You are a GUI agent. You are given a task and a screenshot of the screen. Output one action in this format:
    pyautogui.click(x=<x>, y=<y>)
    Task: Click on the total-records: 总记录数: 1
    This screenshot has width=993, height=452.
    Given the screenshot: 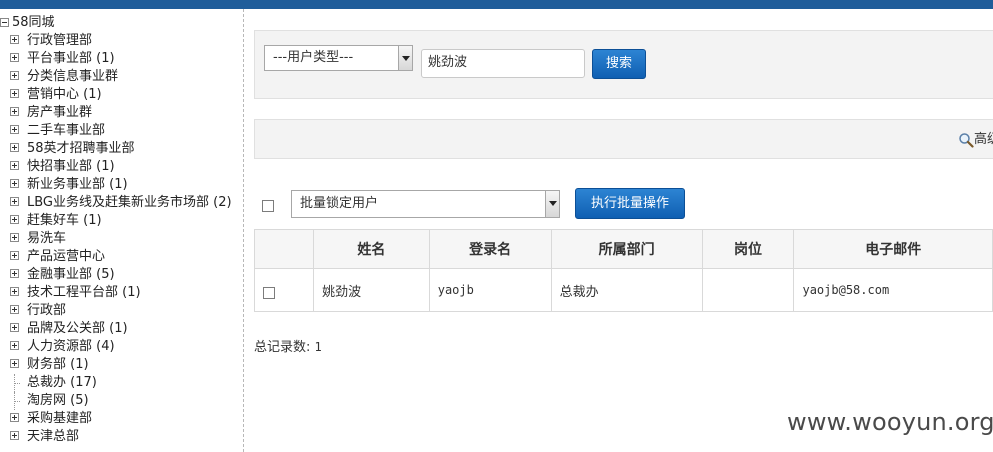 What is the action you would take?
    pyautogui.click(x=288, y=345)
    